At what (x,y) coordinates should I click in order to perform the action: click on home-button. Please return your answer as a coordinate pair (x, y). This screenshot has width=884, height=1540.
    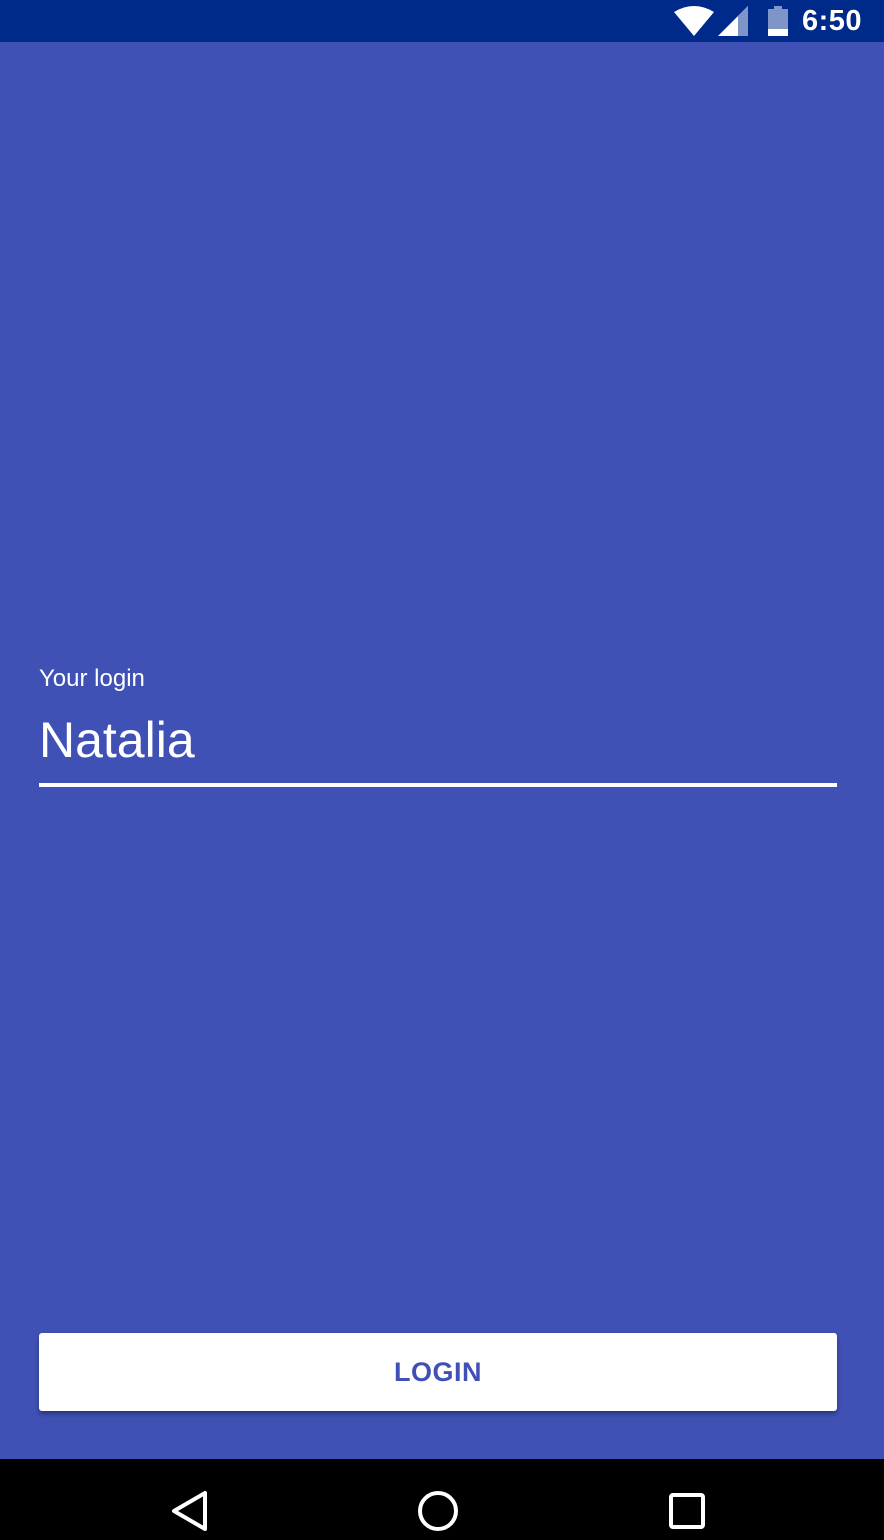
    Looking at the image, I should click on (438, 1511).